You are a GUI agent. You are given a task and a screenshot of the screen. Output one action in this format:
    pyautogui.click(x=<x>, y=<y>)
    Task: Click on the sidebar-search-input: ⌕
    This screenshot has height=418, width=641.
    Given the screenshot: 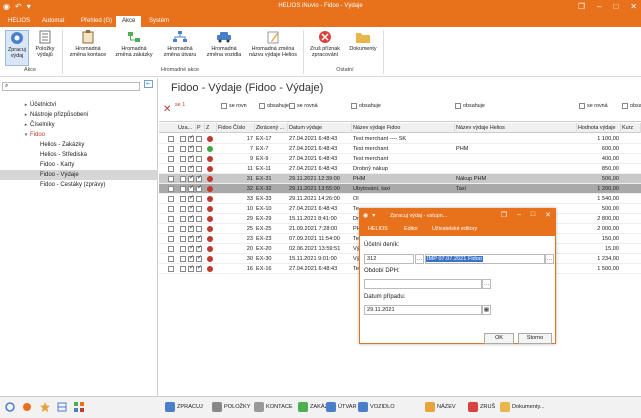 What is the action you would take?
    pyautogui.click(x=71, y=86)
    